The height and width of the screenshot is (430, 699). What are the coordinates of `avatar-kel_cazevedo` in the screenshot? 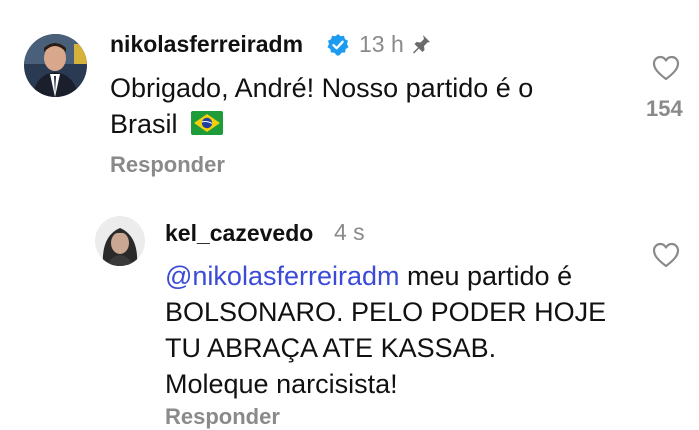 It's located at (120, 241).